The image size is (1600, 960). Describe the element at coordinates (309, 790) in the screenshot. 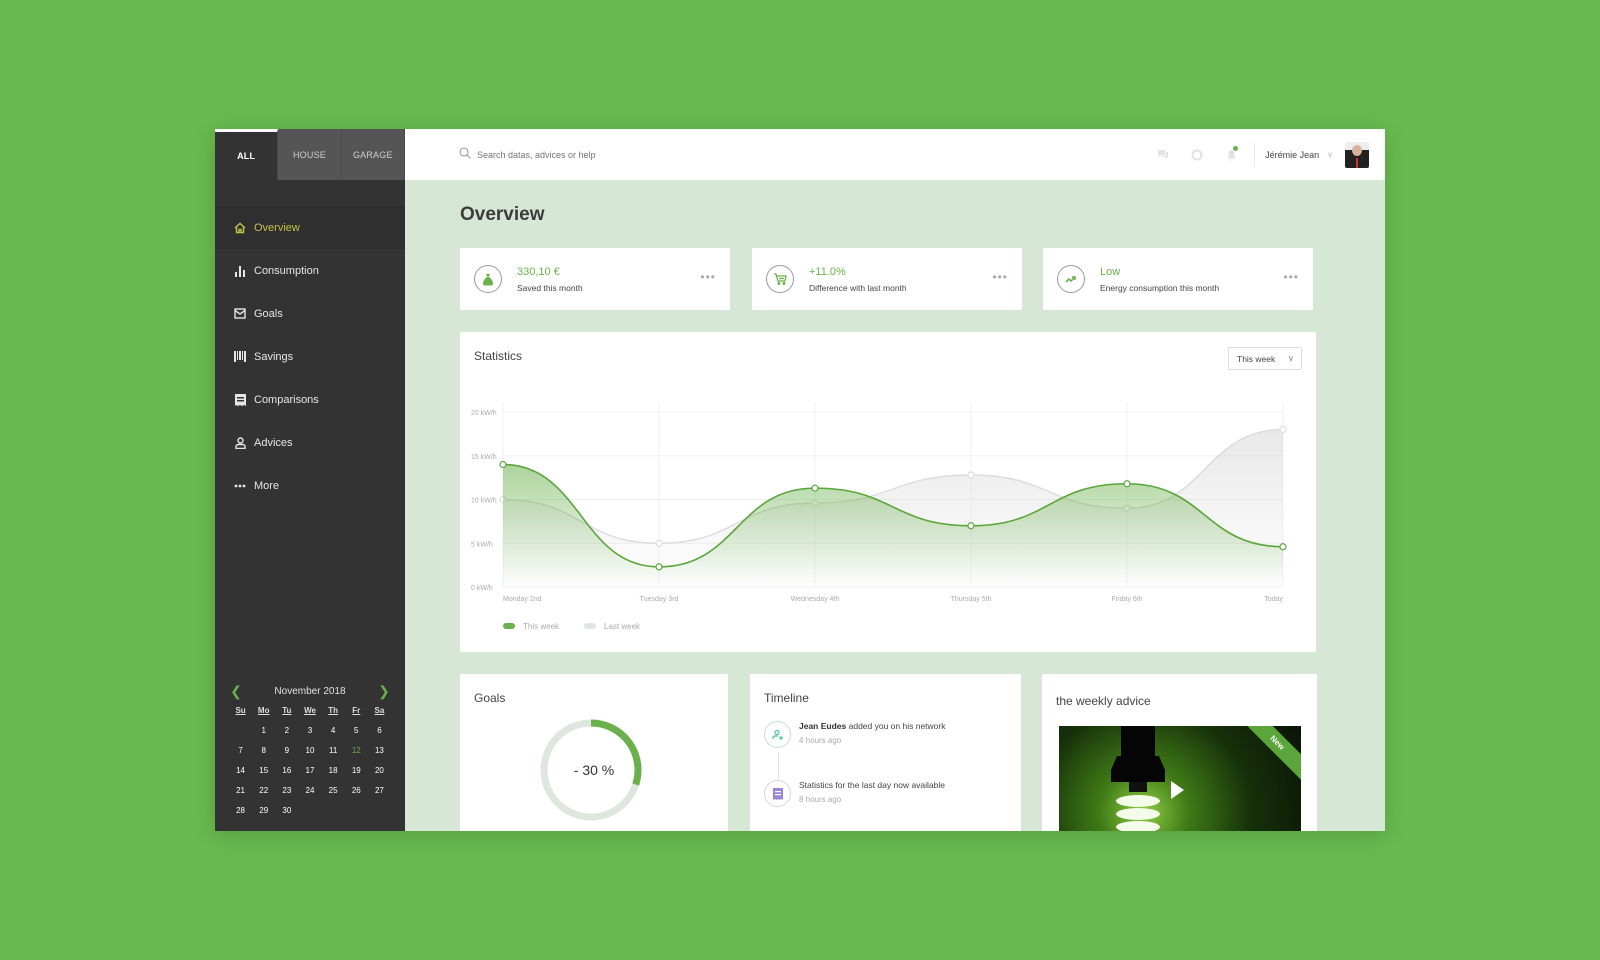

I see `calendar-day: 24` at that location.